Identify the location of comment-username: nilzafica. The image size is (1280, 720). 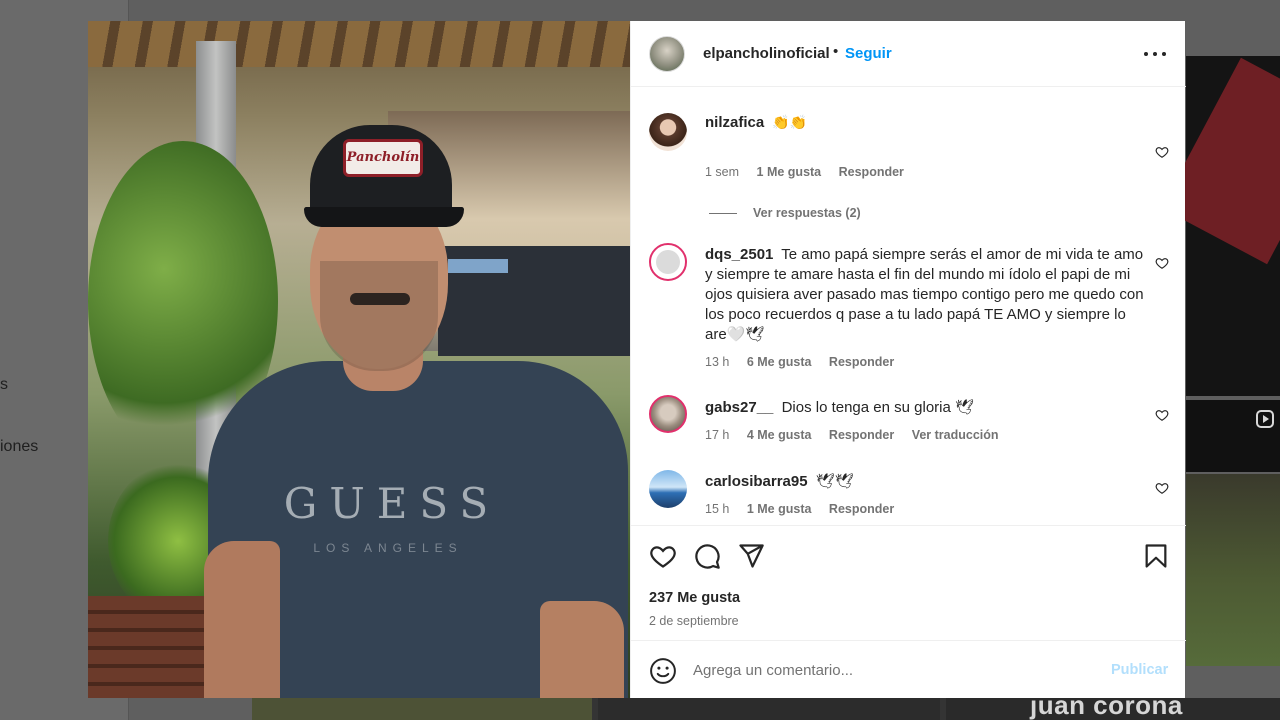
(734, 122).